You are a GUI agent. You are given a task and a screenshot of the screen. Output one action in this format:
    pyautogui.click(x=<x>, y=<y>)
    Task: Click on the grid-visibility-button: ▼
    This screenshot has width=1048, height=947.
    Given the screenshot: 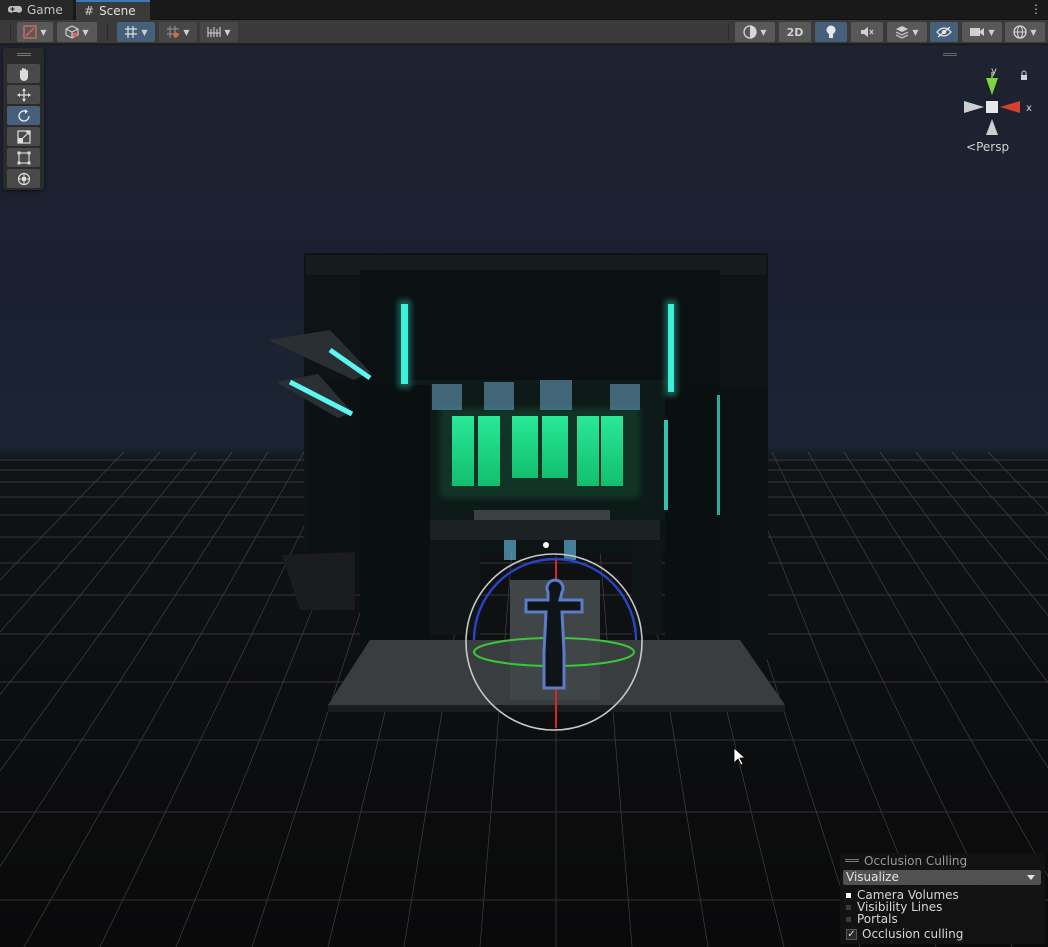 What is the action you would take?
    pyautogui.click(x=178, y=32)
    